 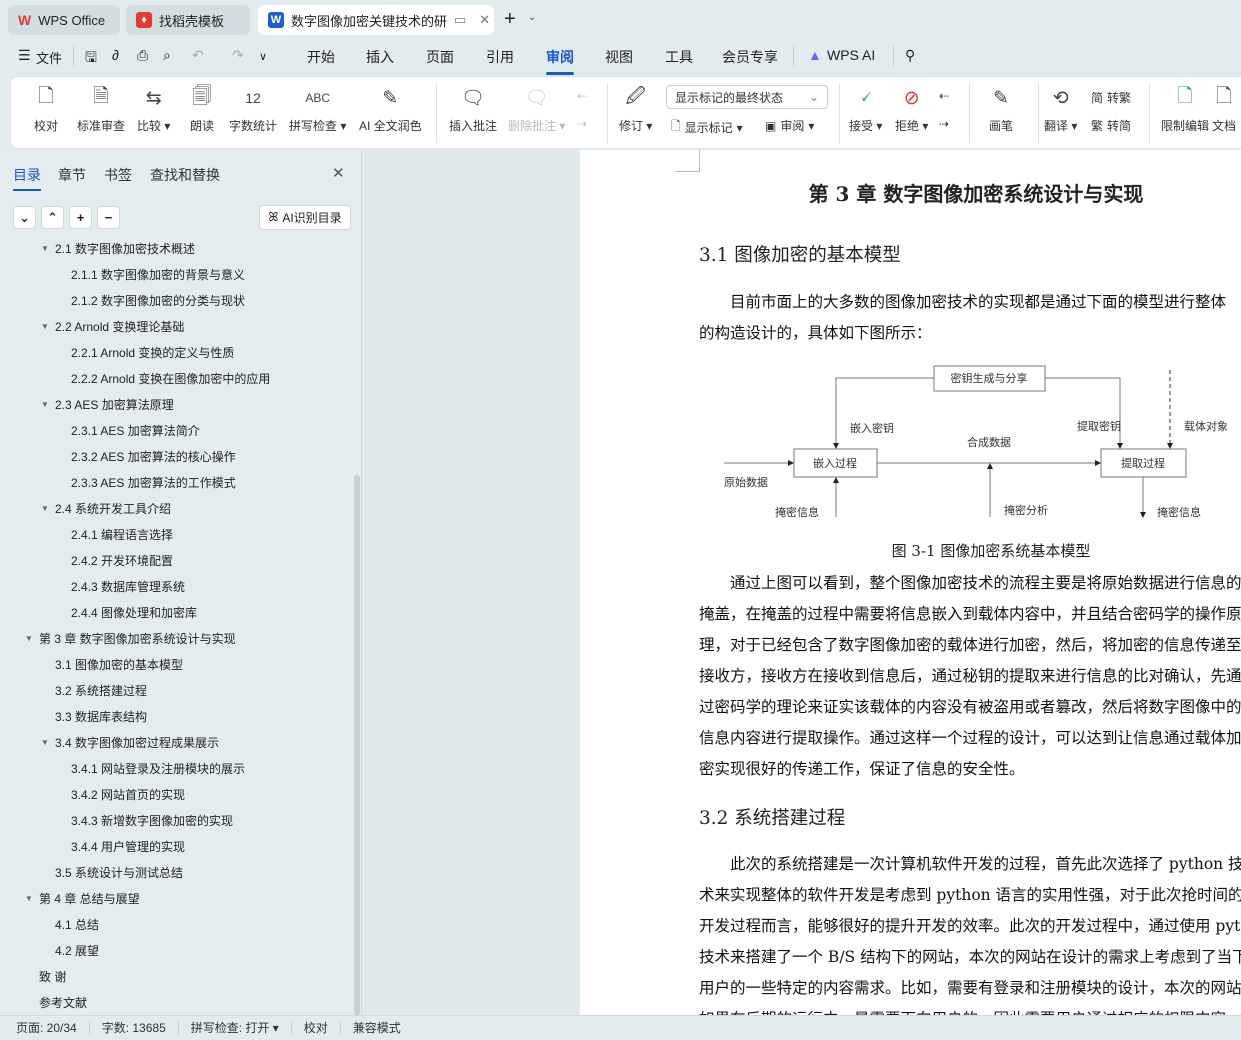 What do you see at coordinates (851, 55) in the screenshot?
I see `menu-wps-ai: WPS AI` at bounding box center [851, 55].